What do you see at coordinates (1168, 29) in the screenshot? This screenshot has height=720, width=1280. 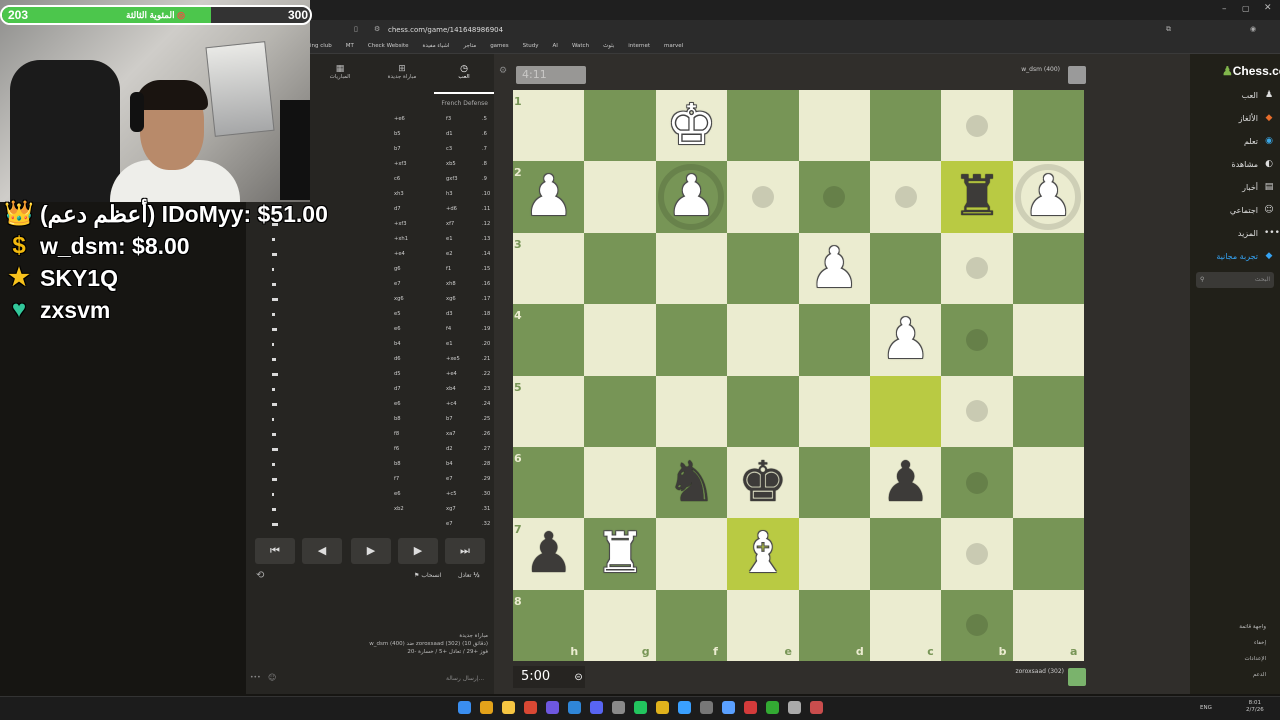 I see `extensions-icon: ⧉` at bounding box center [1168, 29].